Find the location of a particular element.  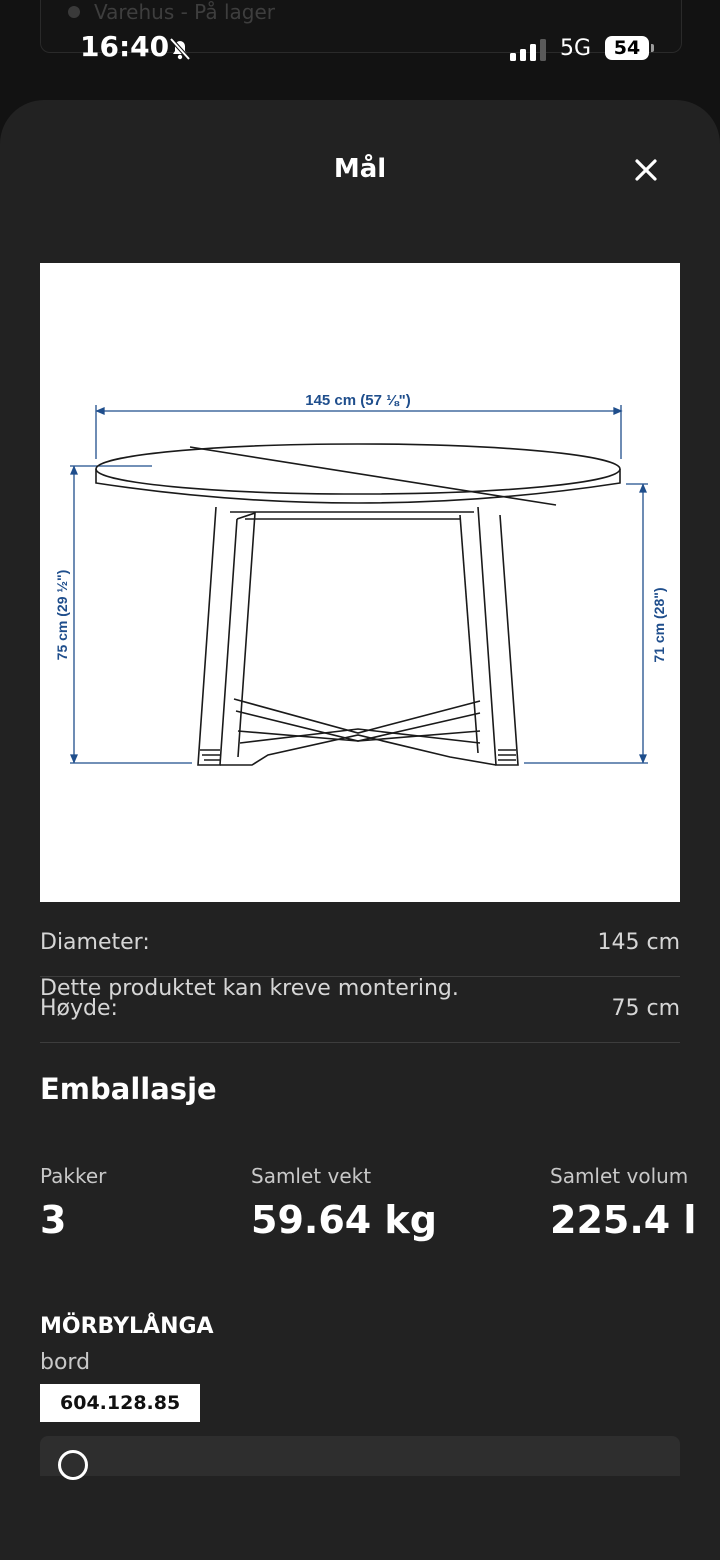

packages-stat: Pakker 3 is located at coordinates (73, 1203).